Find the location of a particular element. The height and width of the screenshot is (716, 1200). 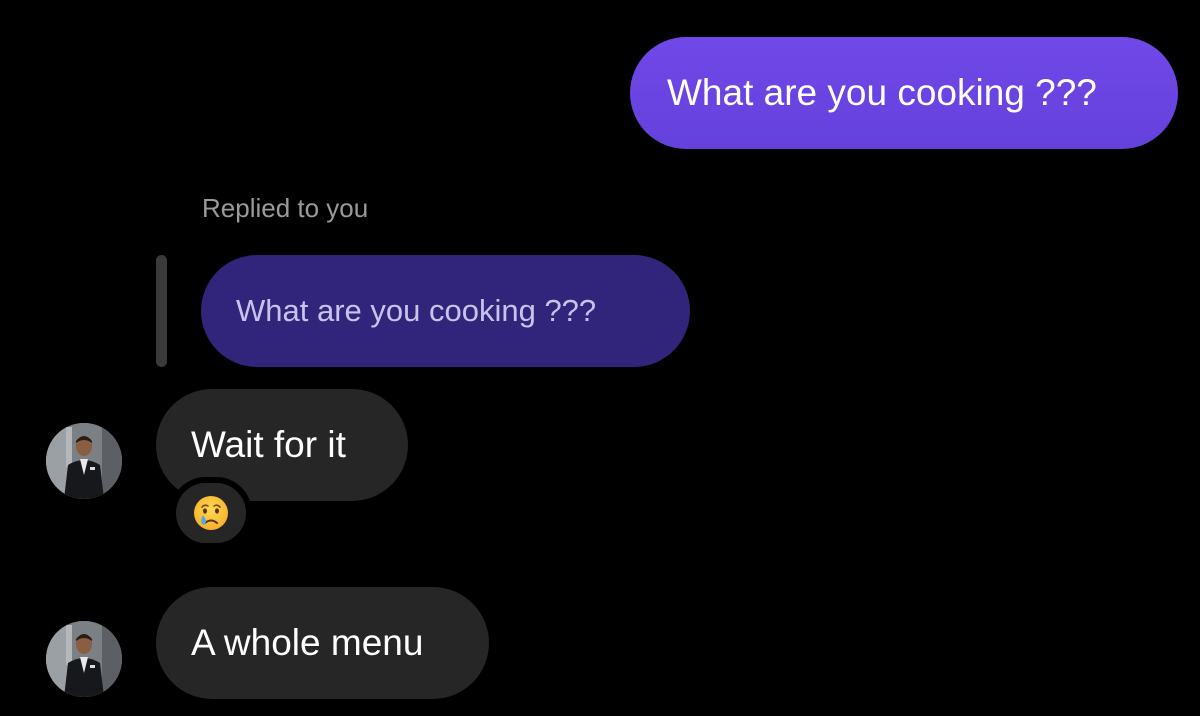

received-message-text: Wait for it is located at coordinates (268, 444).